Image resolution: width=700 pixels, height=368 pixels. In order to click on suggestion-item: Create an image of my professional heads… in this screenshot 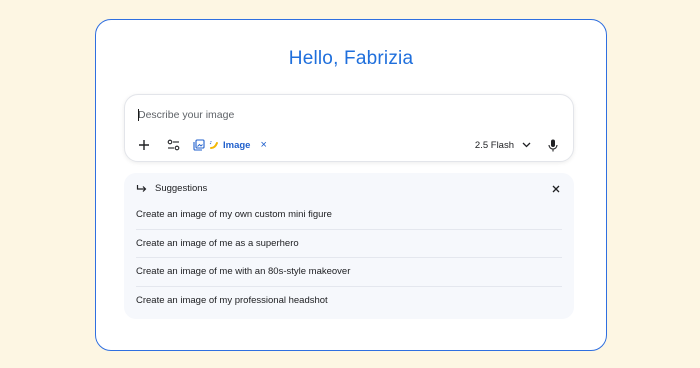, I will do `click(349, 301)`.